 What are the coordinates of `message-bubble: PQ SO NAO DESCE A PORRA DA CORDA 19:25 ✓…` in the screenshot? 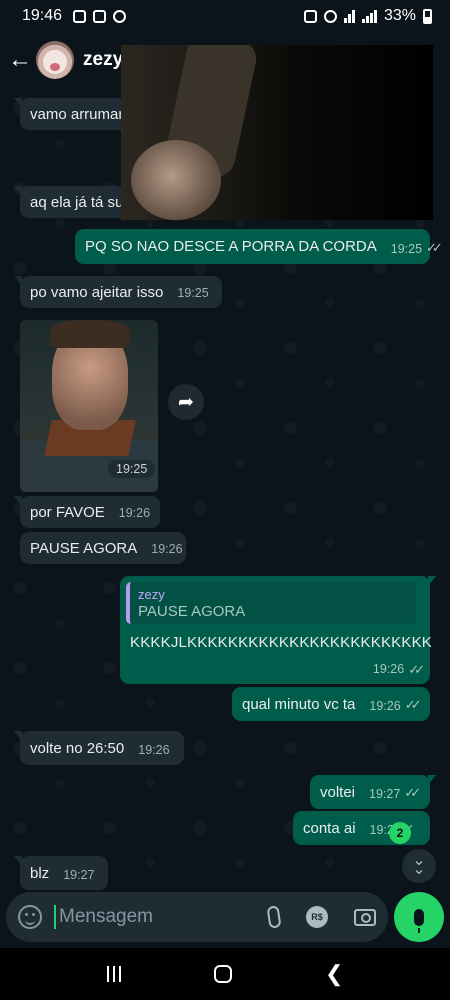 It's located at (259, 246).